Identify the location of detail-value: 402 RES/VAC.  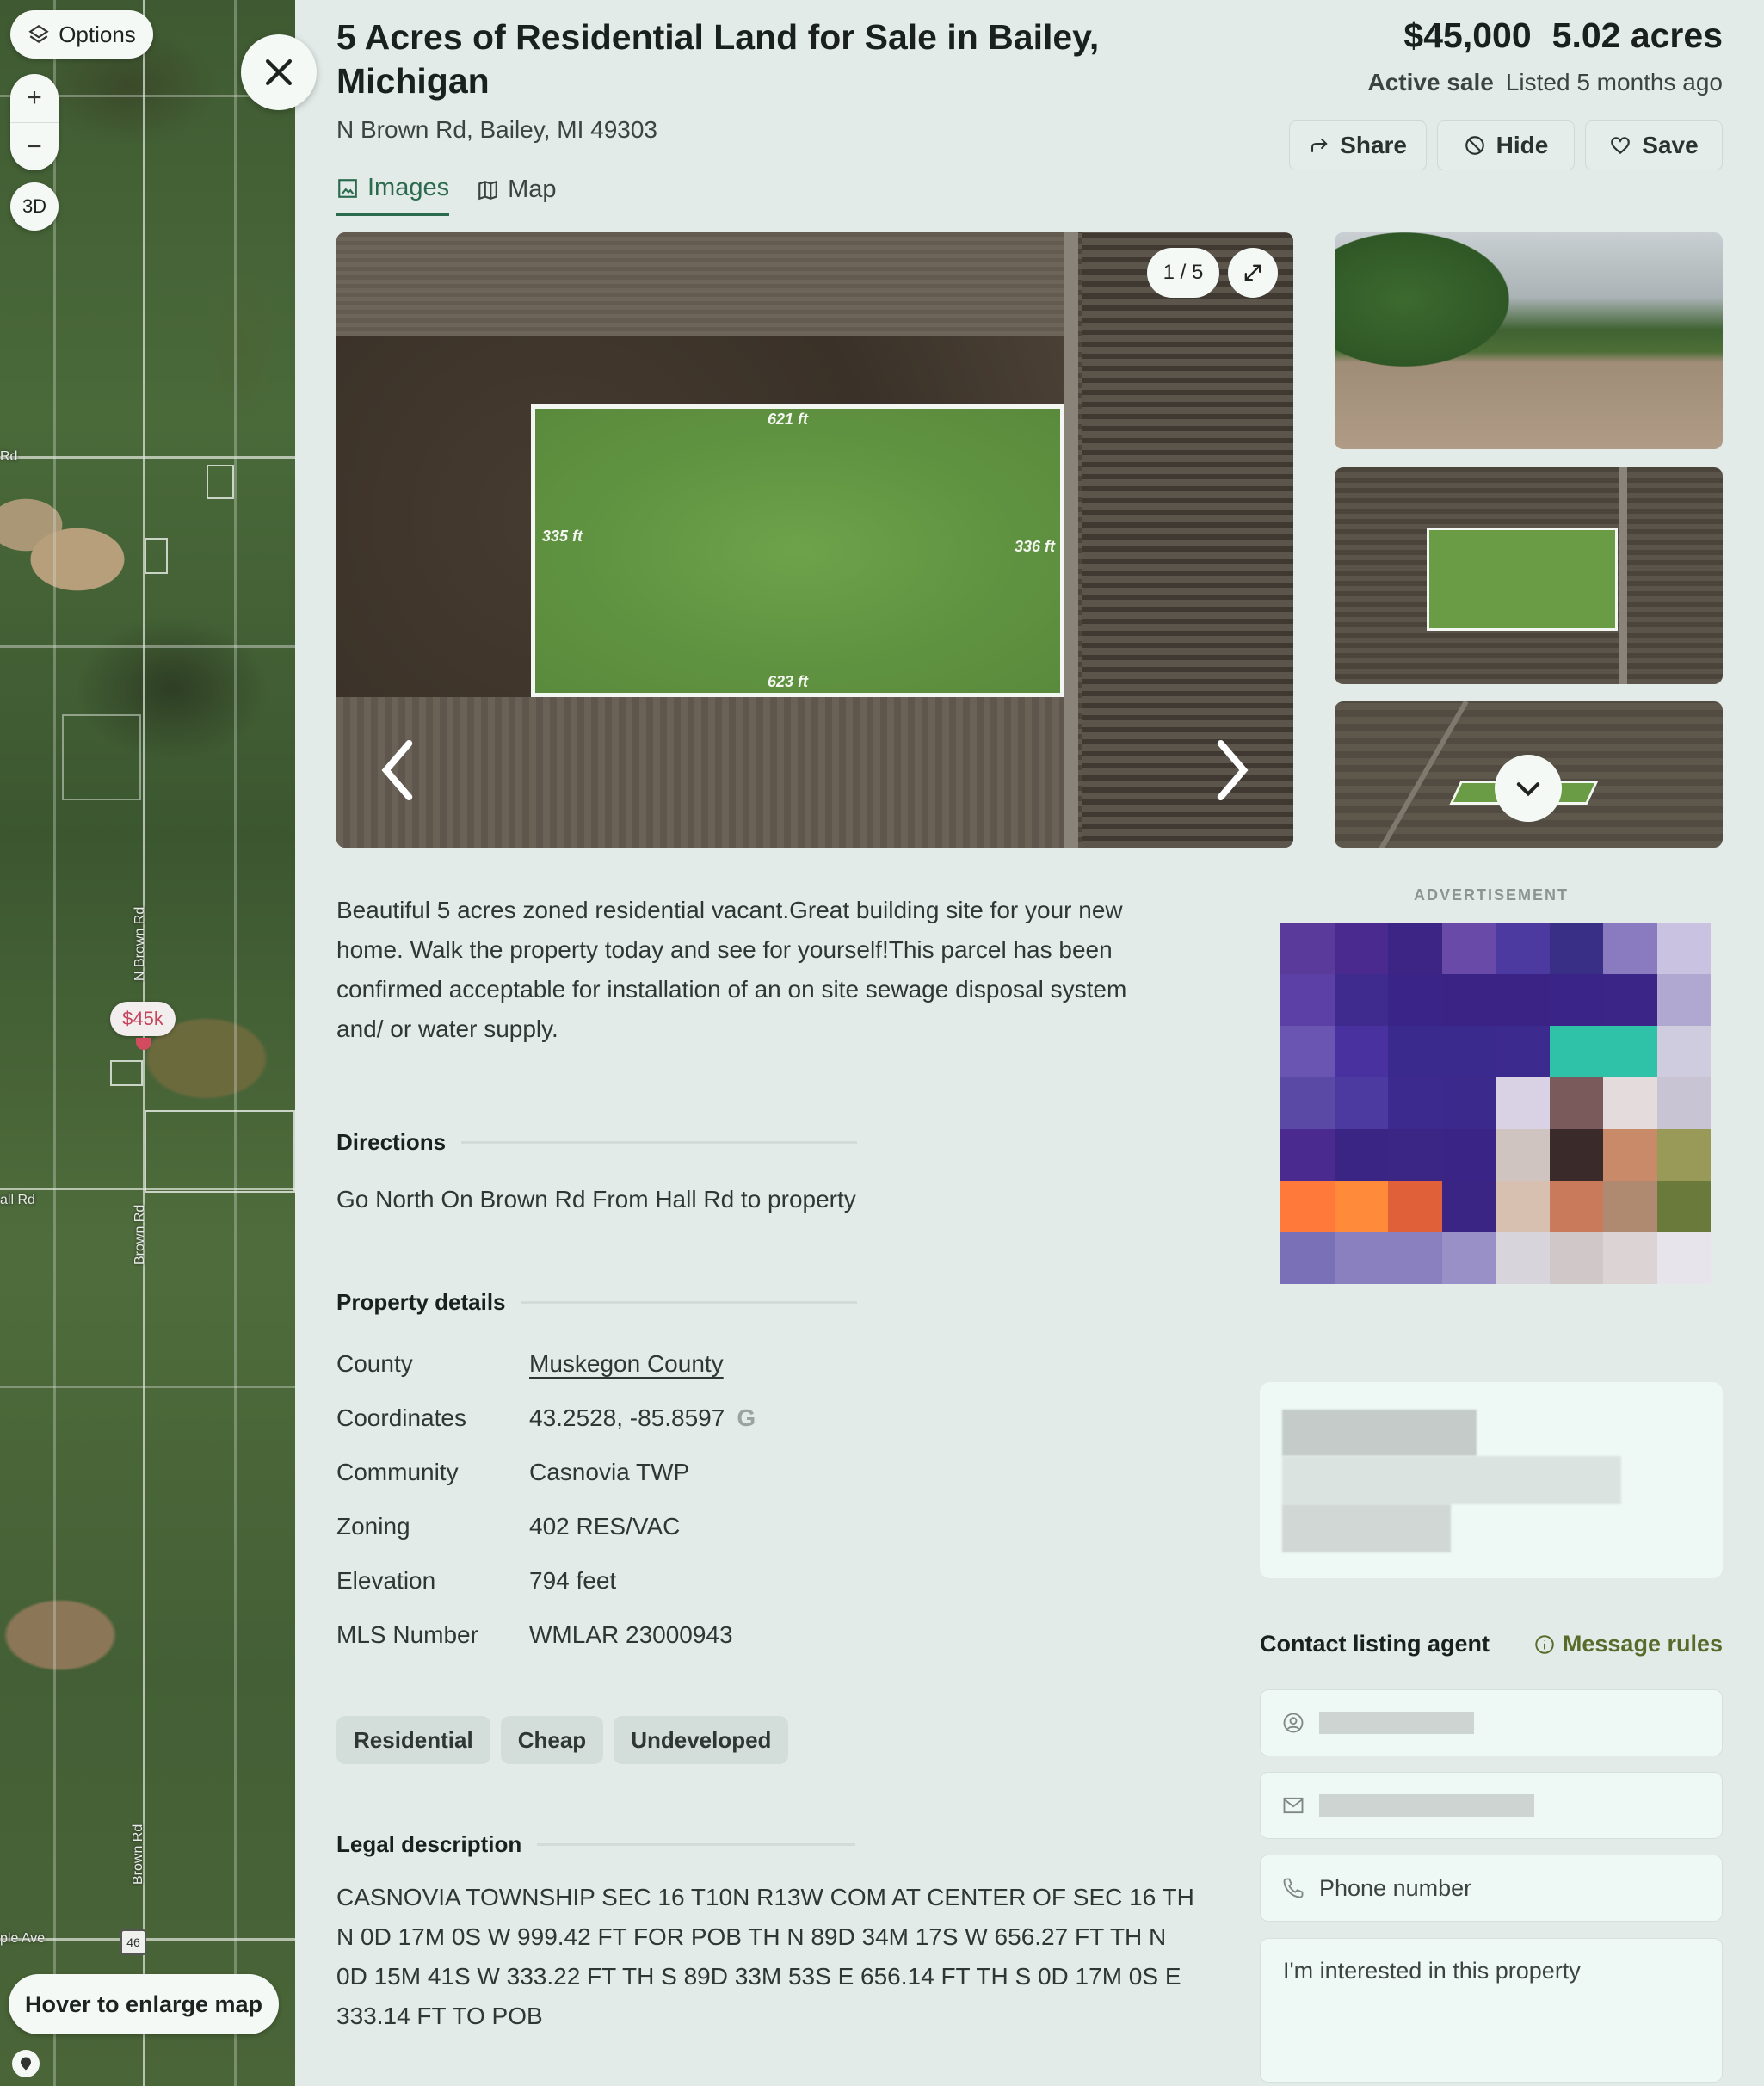
(605, 1526).